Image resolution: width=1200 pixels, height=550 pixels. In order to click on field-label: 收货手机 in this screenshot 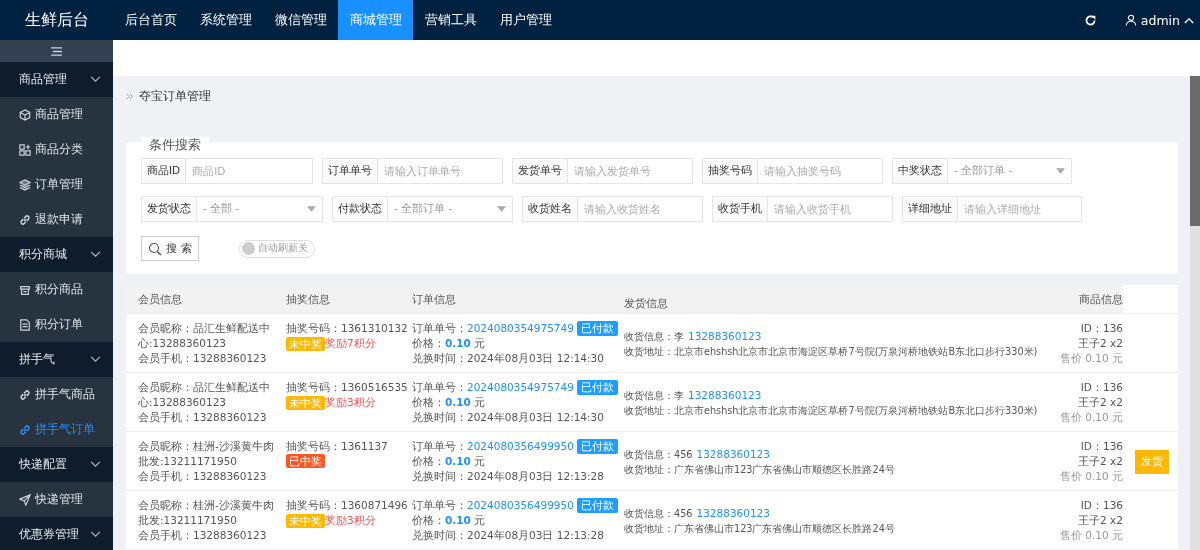, I will do `click(740, 209)`.